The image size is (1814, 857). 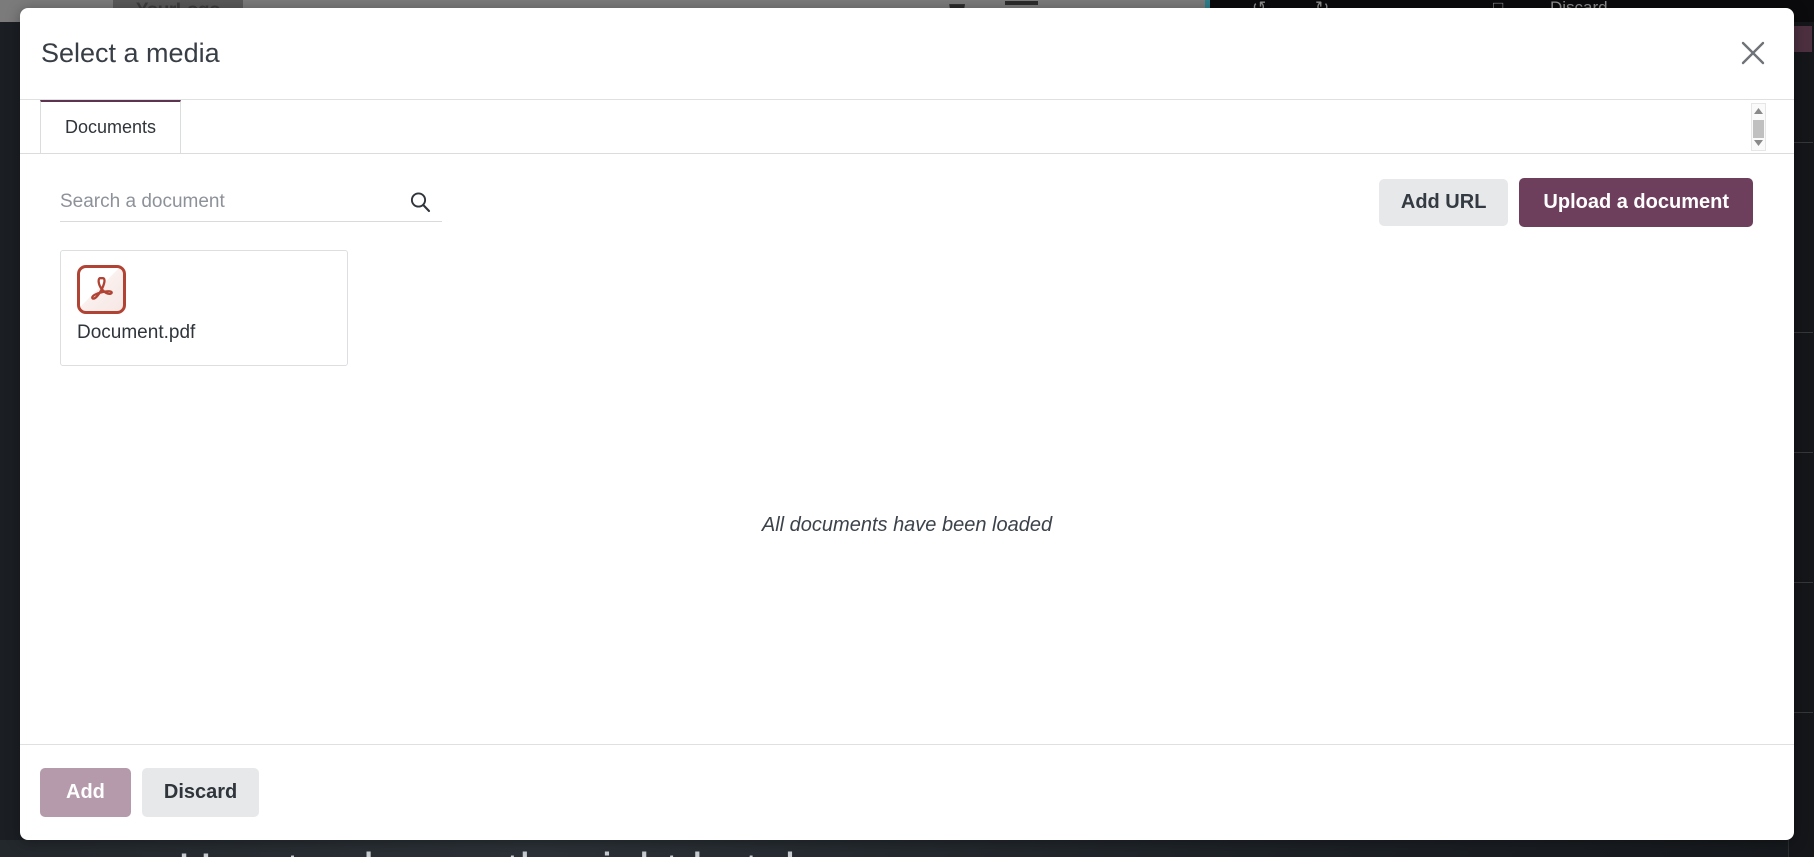 What do you see at coordinates (420, 204) in the screenshot?
I see `search-icon` at bounding box center [420, 204].